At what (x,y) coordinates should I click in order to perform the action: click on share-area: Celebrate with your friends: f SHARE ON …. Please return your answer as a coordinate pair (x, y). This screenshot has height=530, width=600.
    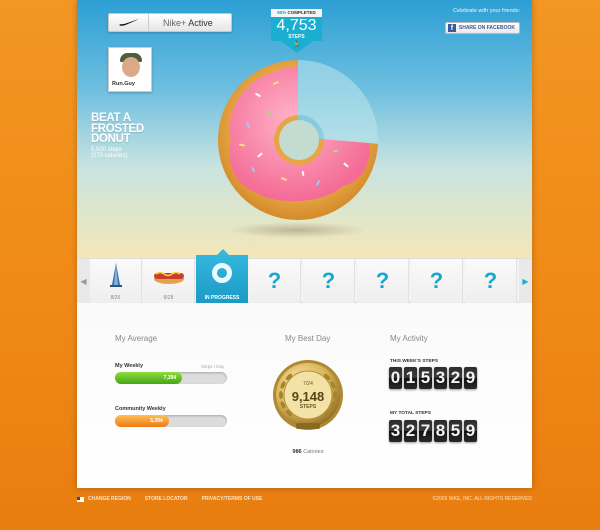
    Looking at the image, I should click on (482, 21).